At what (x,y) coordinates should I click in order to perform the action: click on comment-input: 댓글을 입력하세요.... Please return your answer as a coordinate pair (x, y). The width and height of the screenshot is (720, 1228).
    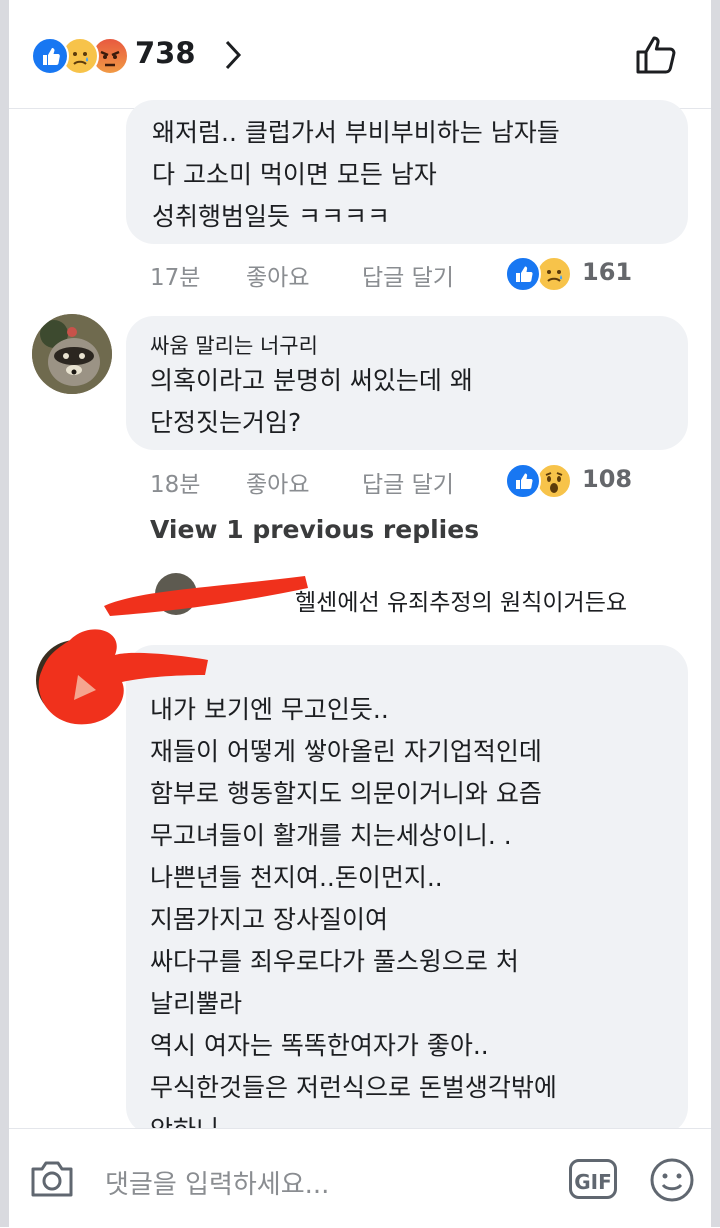
    Looking at the image, I should click on (217, 1182).